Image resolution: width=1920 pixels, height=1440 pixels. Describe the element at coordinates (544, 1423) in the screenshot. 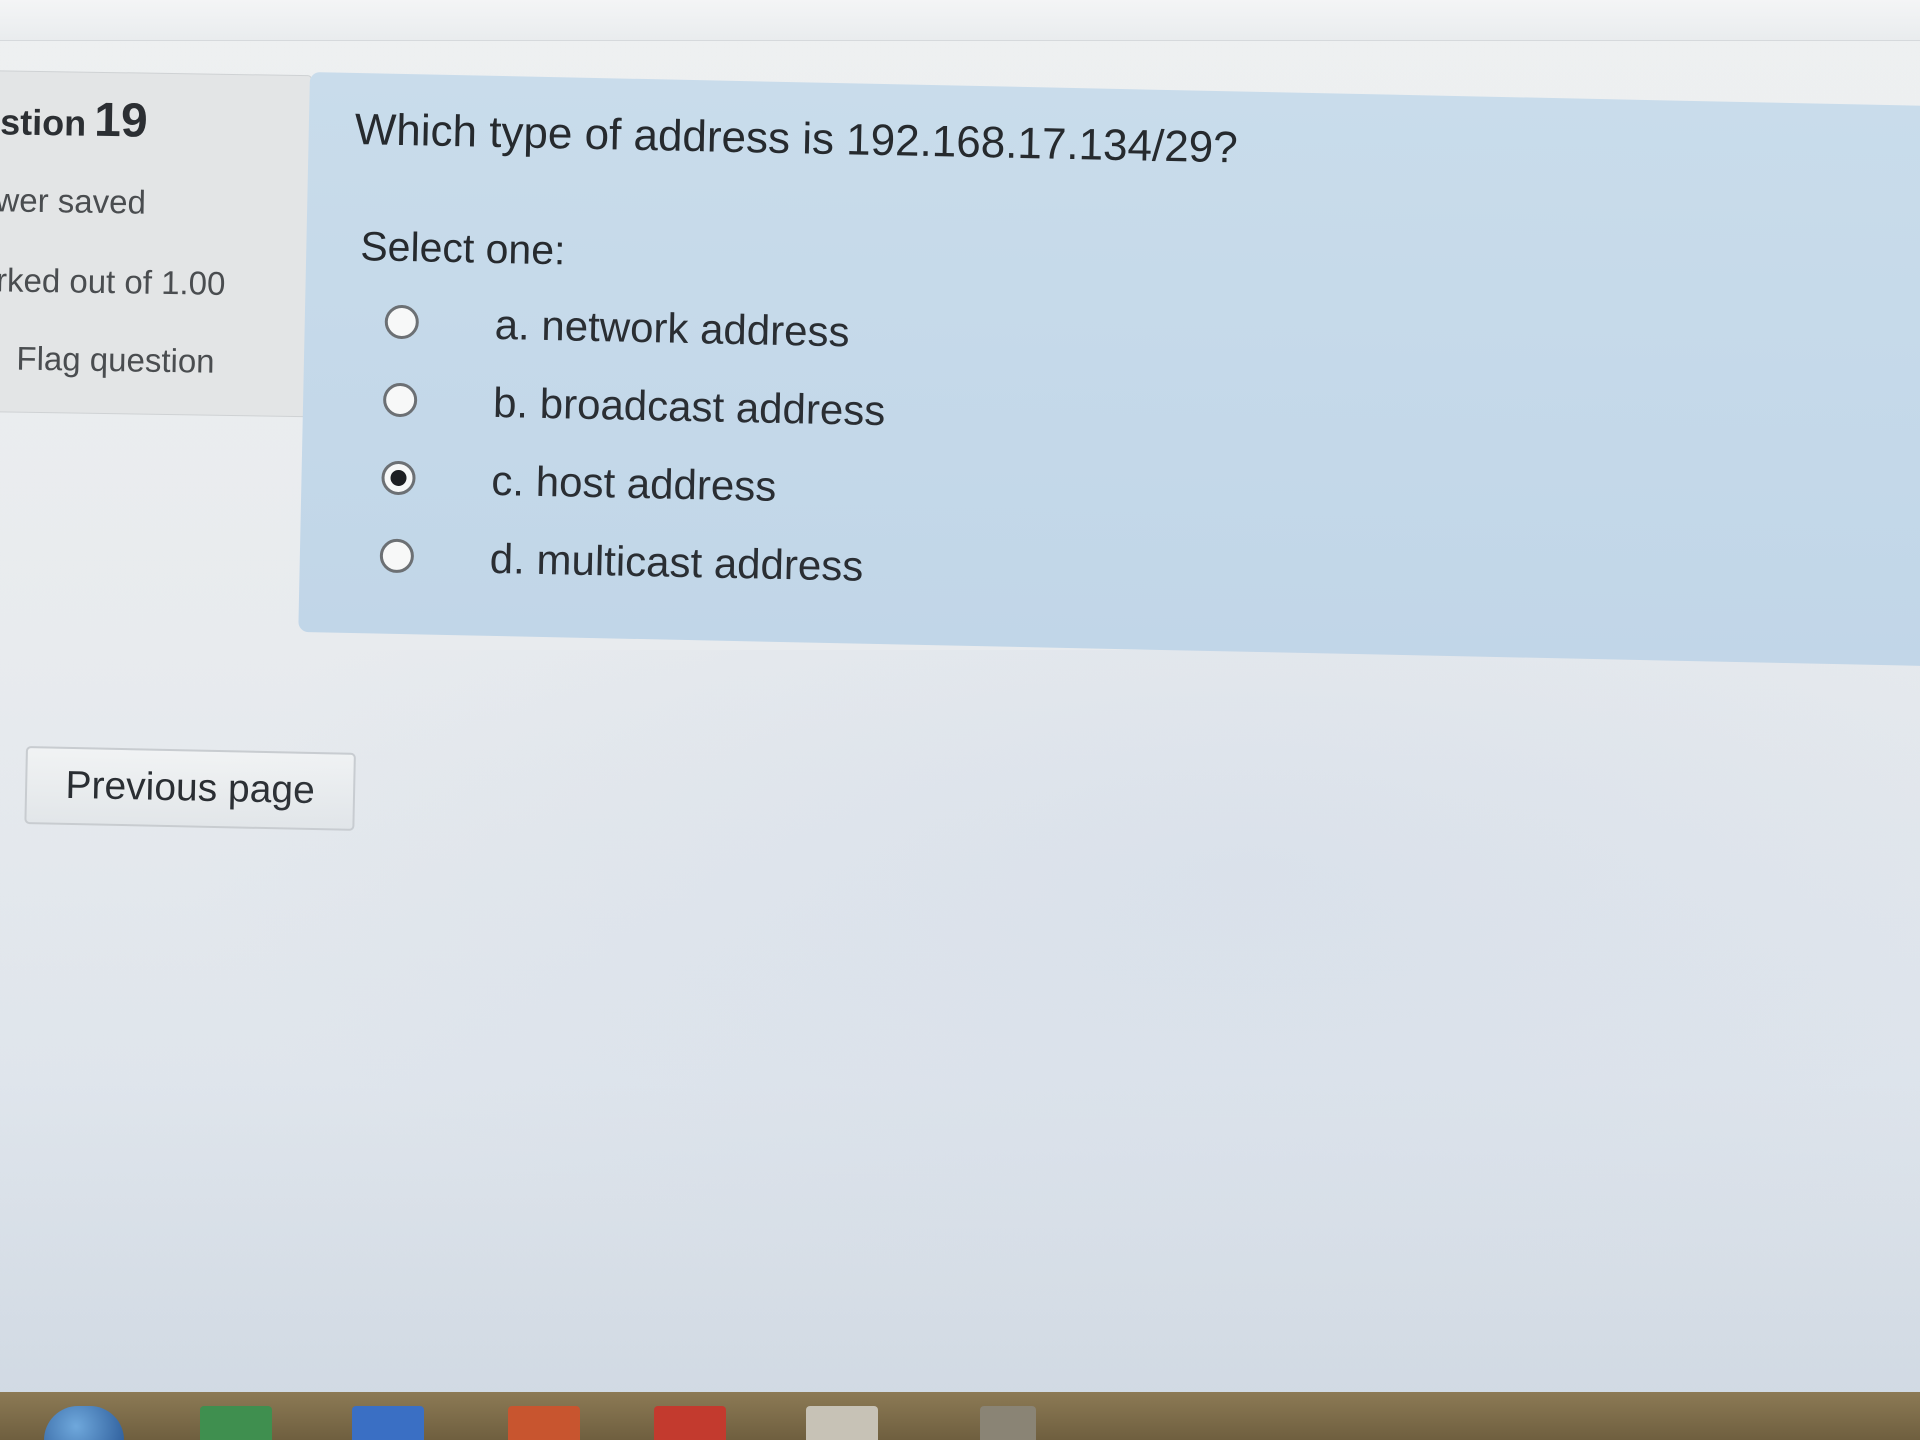

I see `powerpoint-icon` at that location.